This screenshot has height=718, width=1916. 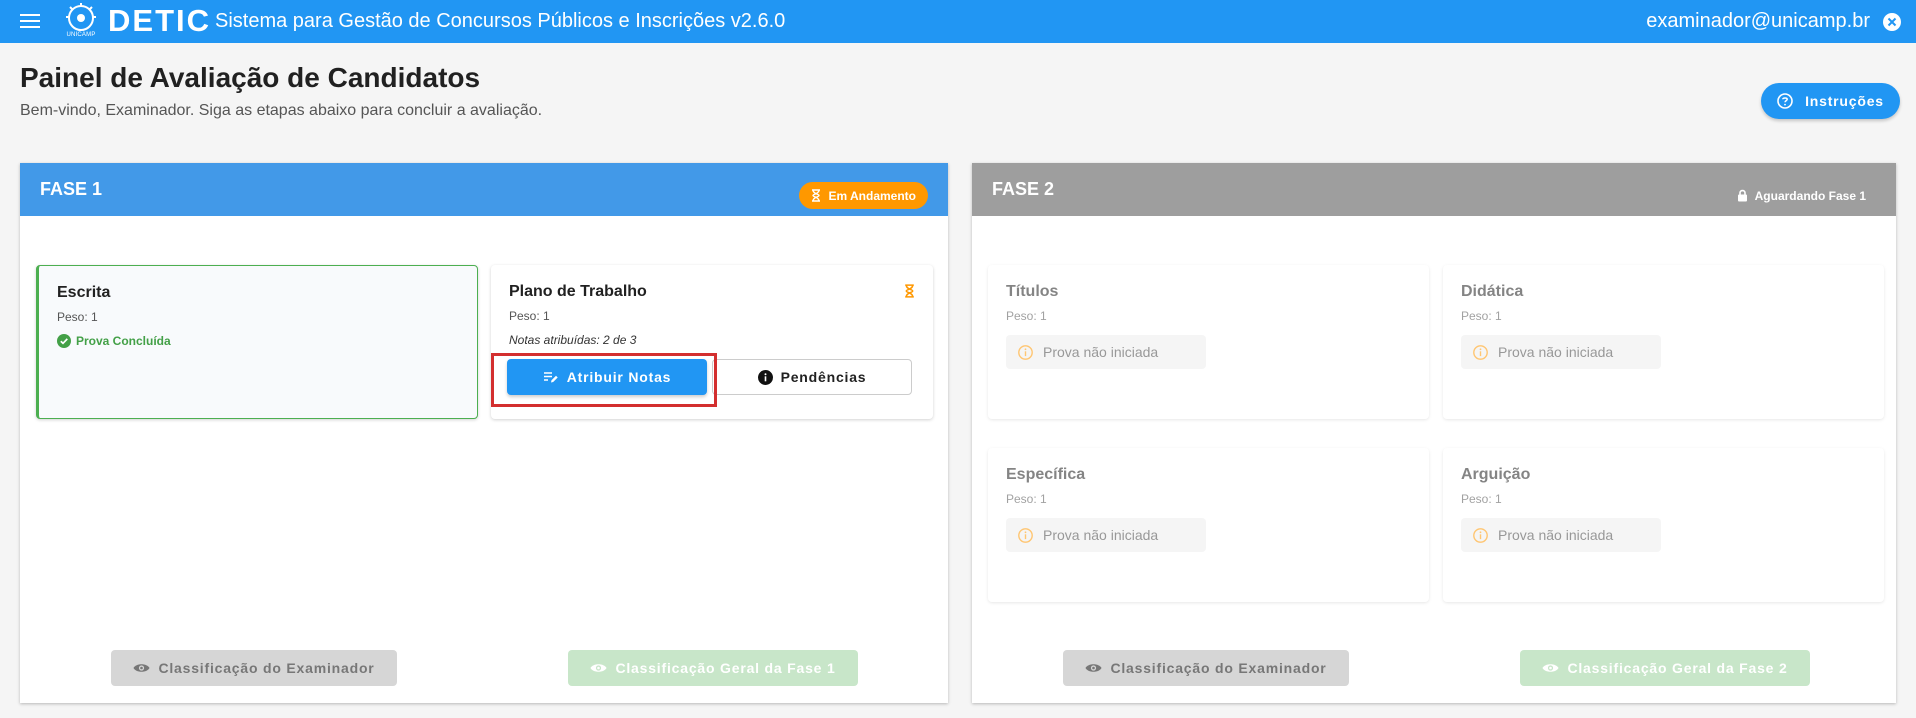 I want to click on exam-completed-status: Prova Concluída, so click(x=258, y=341).